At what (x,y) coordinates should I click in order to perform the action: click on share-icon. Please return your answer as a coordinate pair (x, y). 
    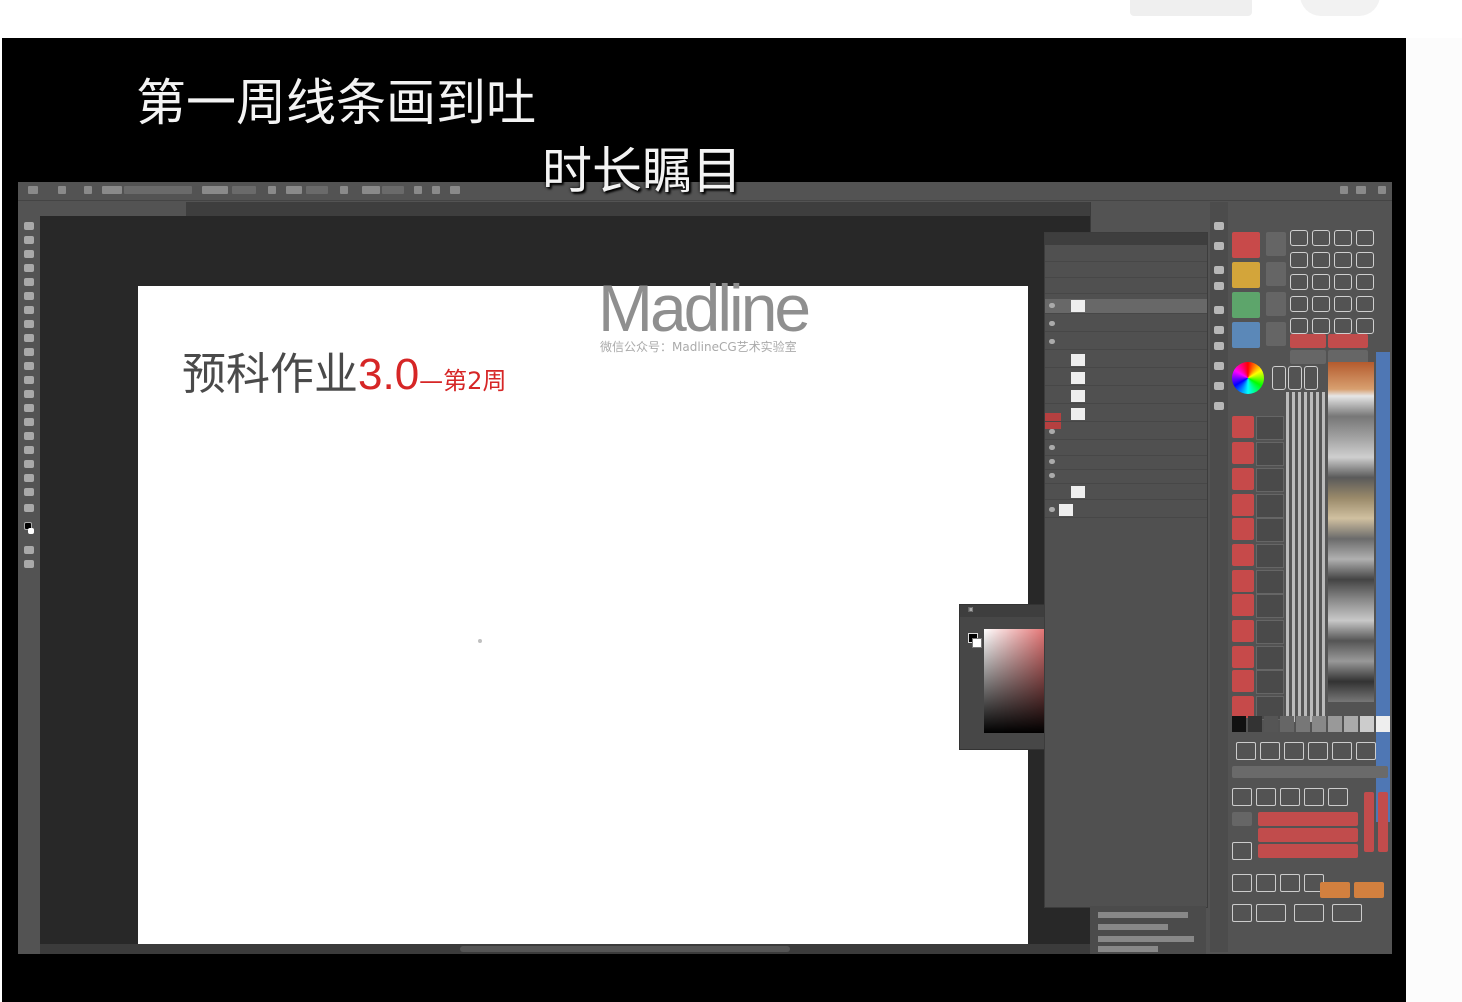
    Looking at the image, I should click on (1382, 190).